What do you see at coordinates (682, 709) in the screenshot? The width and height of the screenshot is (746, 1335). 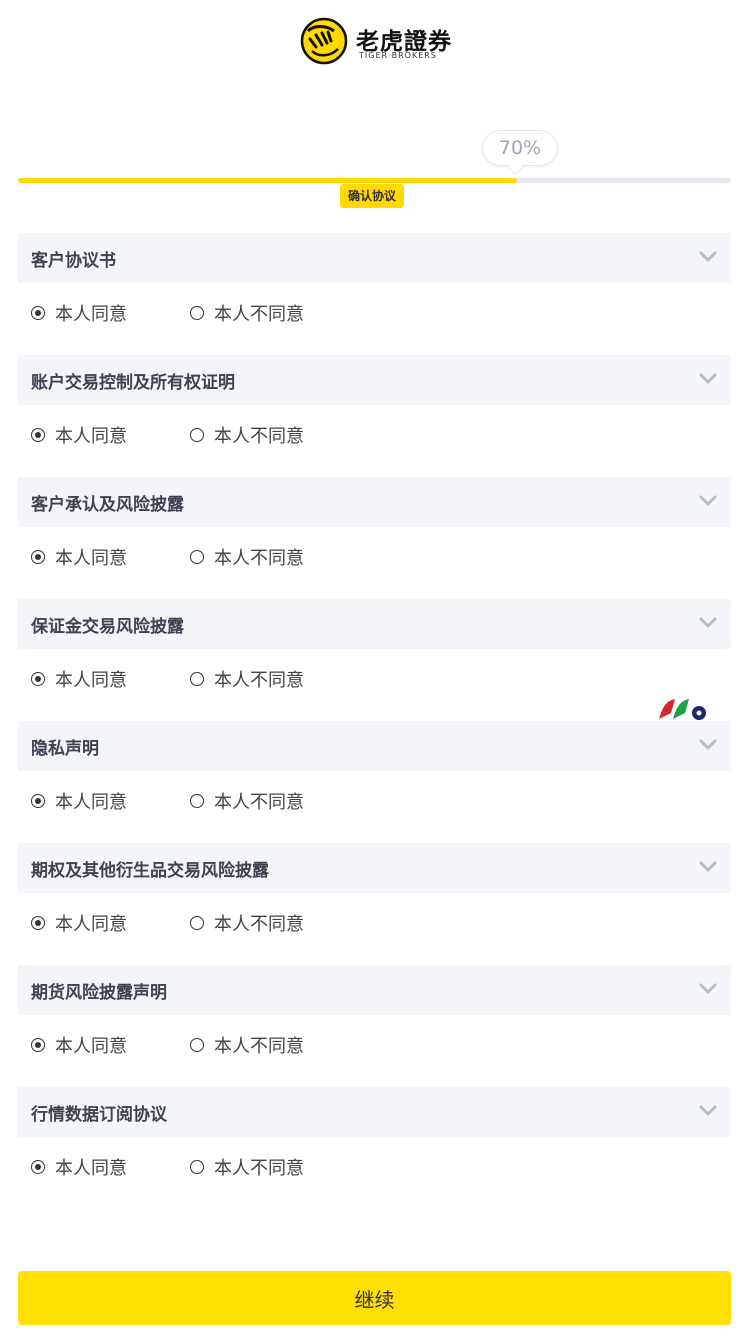 I see `floating-brand-logo-icon` at bounding box center [682, 709].